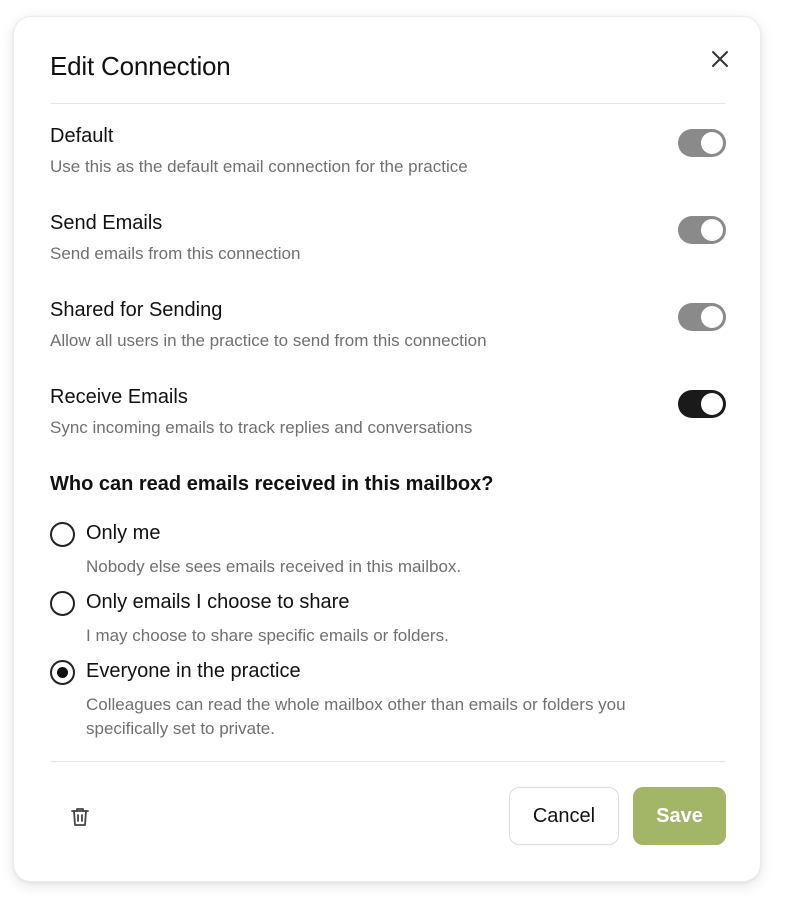 This screenshot has height=910, width=789. I want to click on receive-emails-toggle, so click(702, 404).